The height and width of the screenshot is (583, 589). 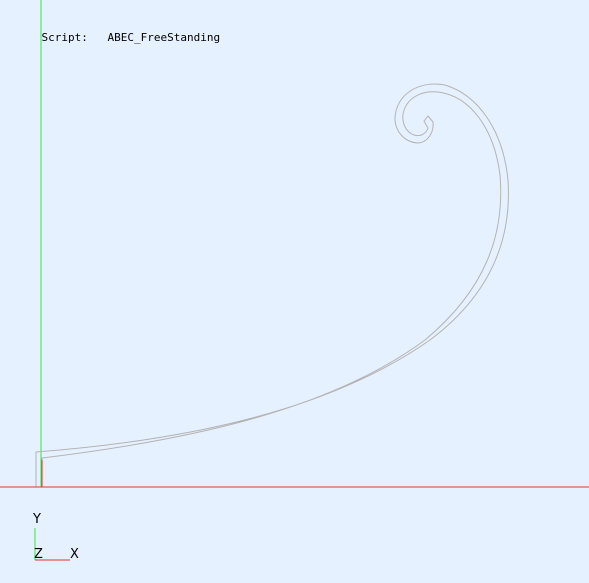 I want to click on triad-z-label: Z, so click(x=38, y=554).